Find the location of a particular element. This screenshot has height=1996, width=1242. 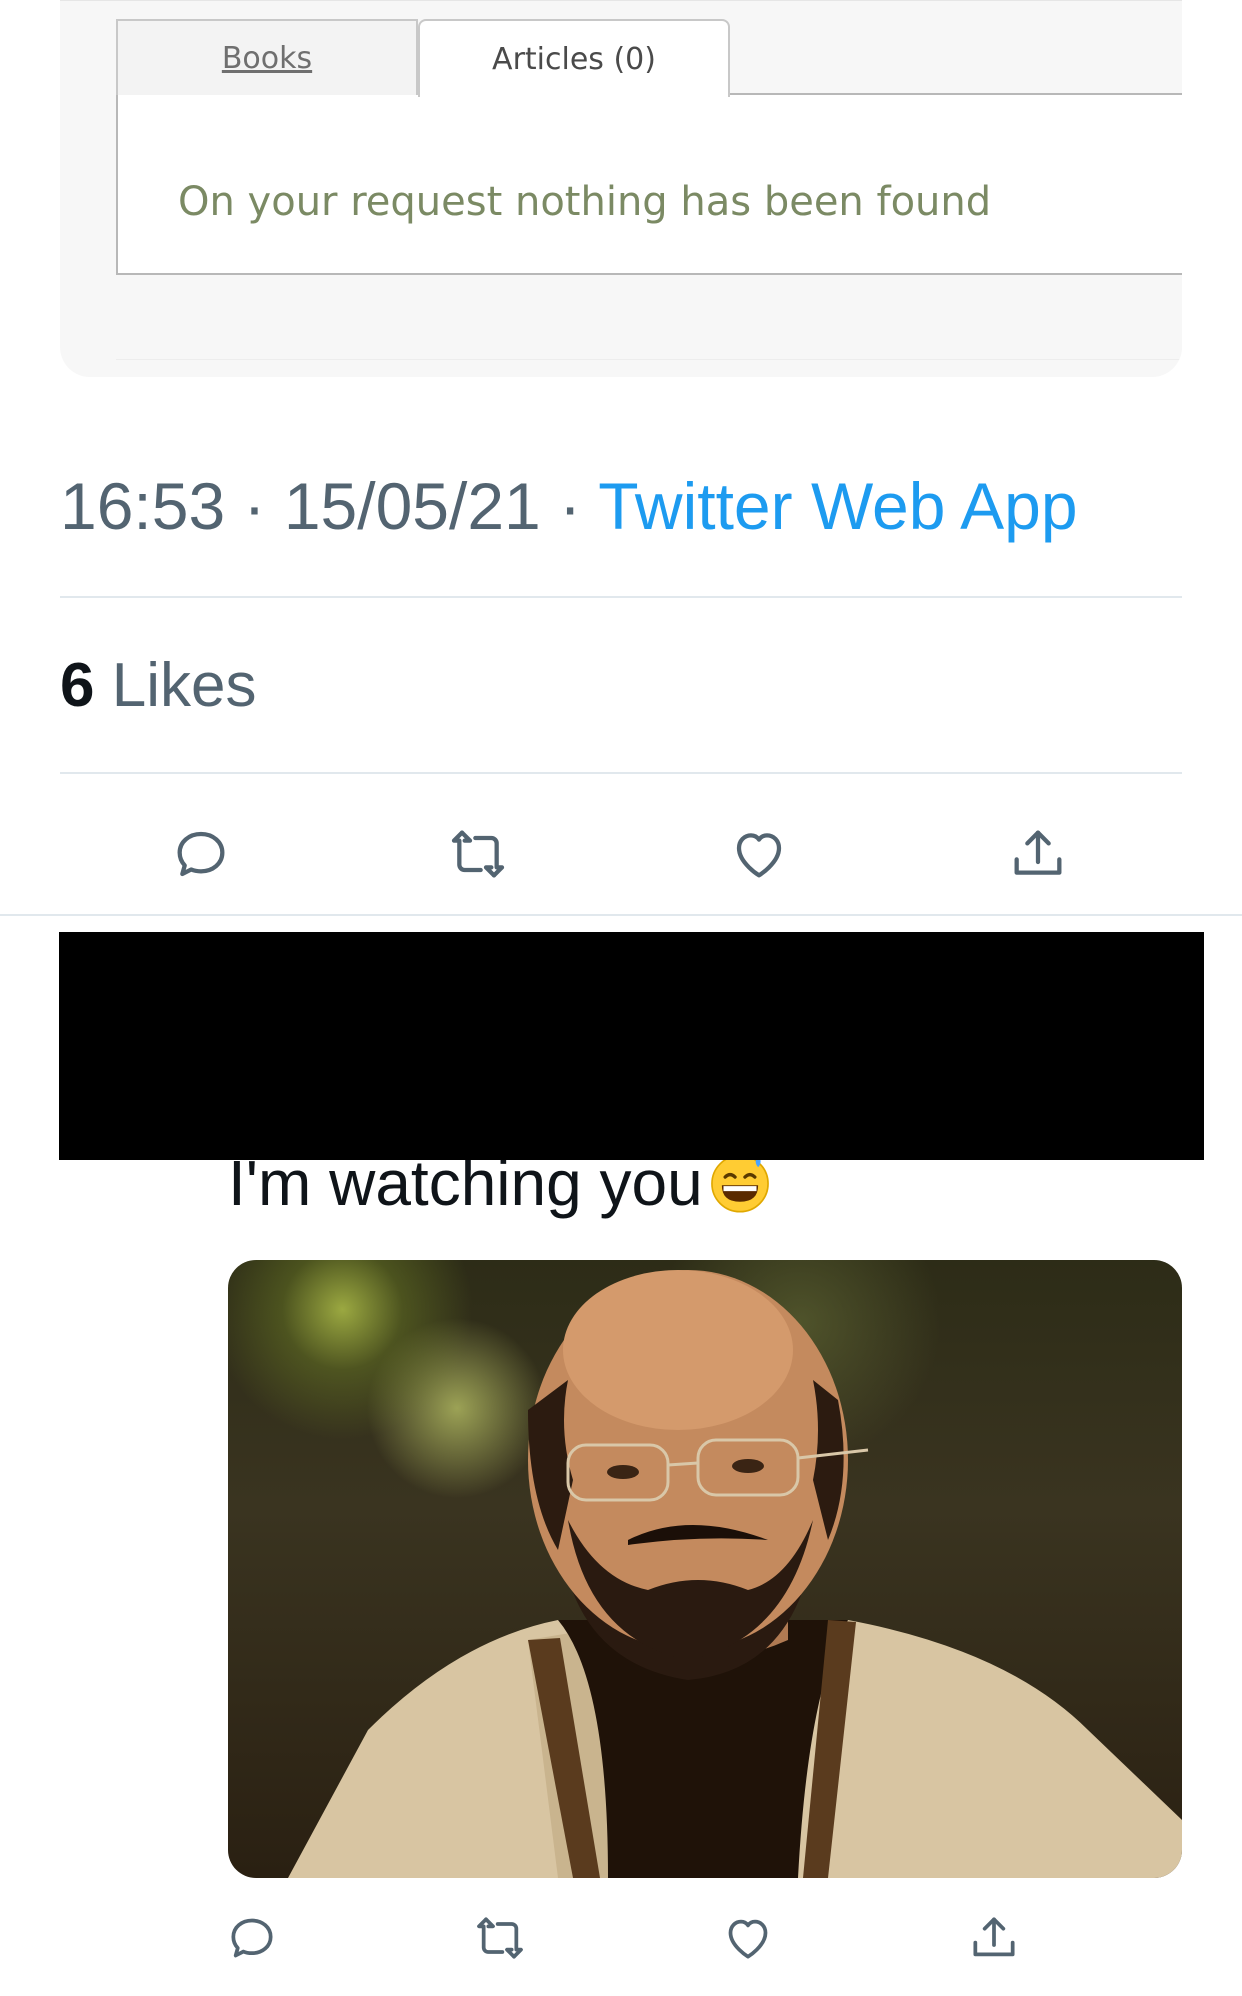

tweet-date: 15/05/21 is located at coordinates (412, 506).